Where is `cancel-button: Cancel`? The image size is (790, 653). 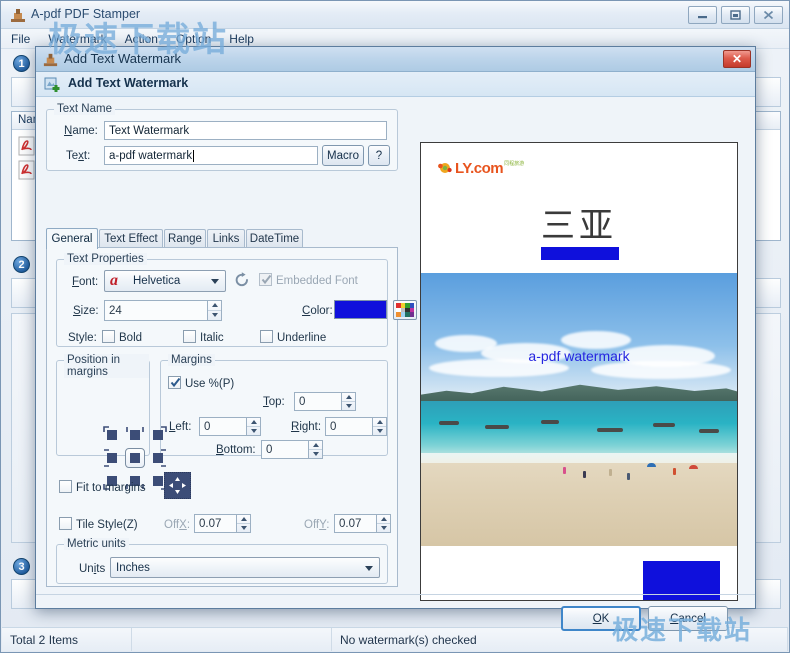 cancel-button: Cancel is located at coordinates (688, 618).